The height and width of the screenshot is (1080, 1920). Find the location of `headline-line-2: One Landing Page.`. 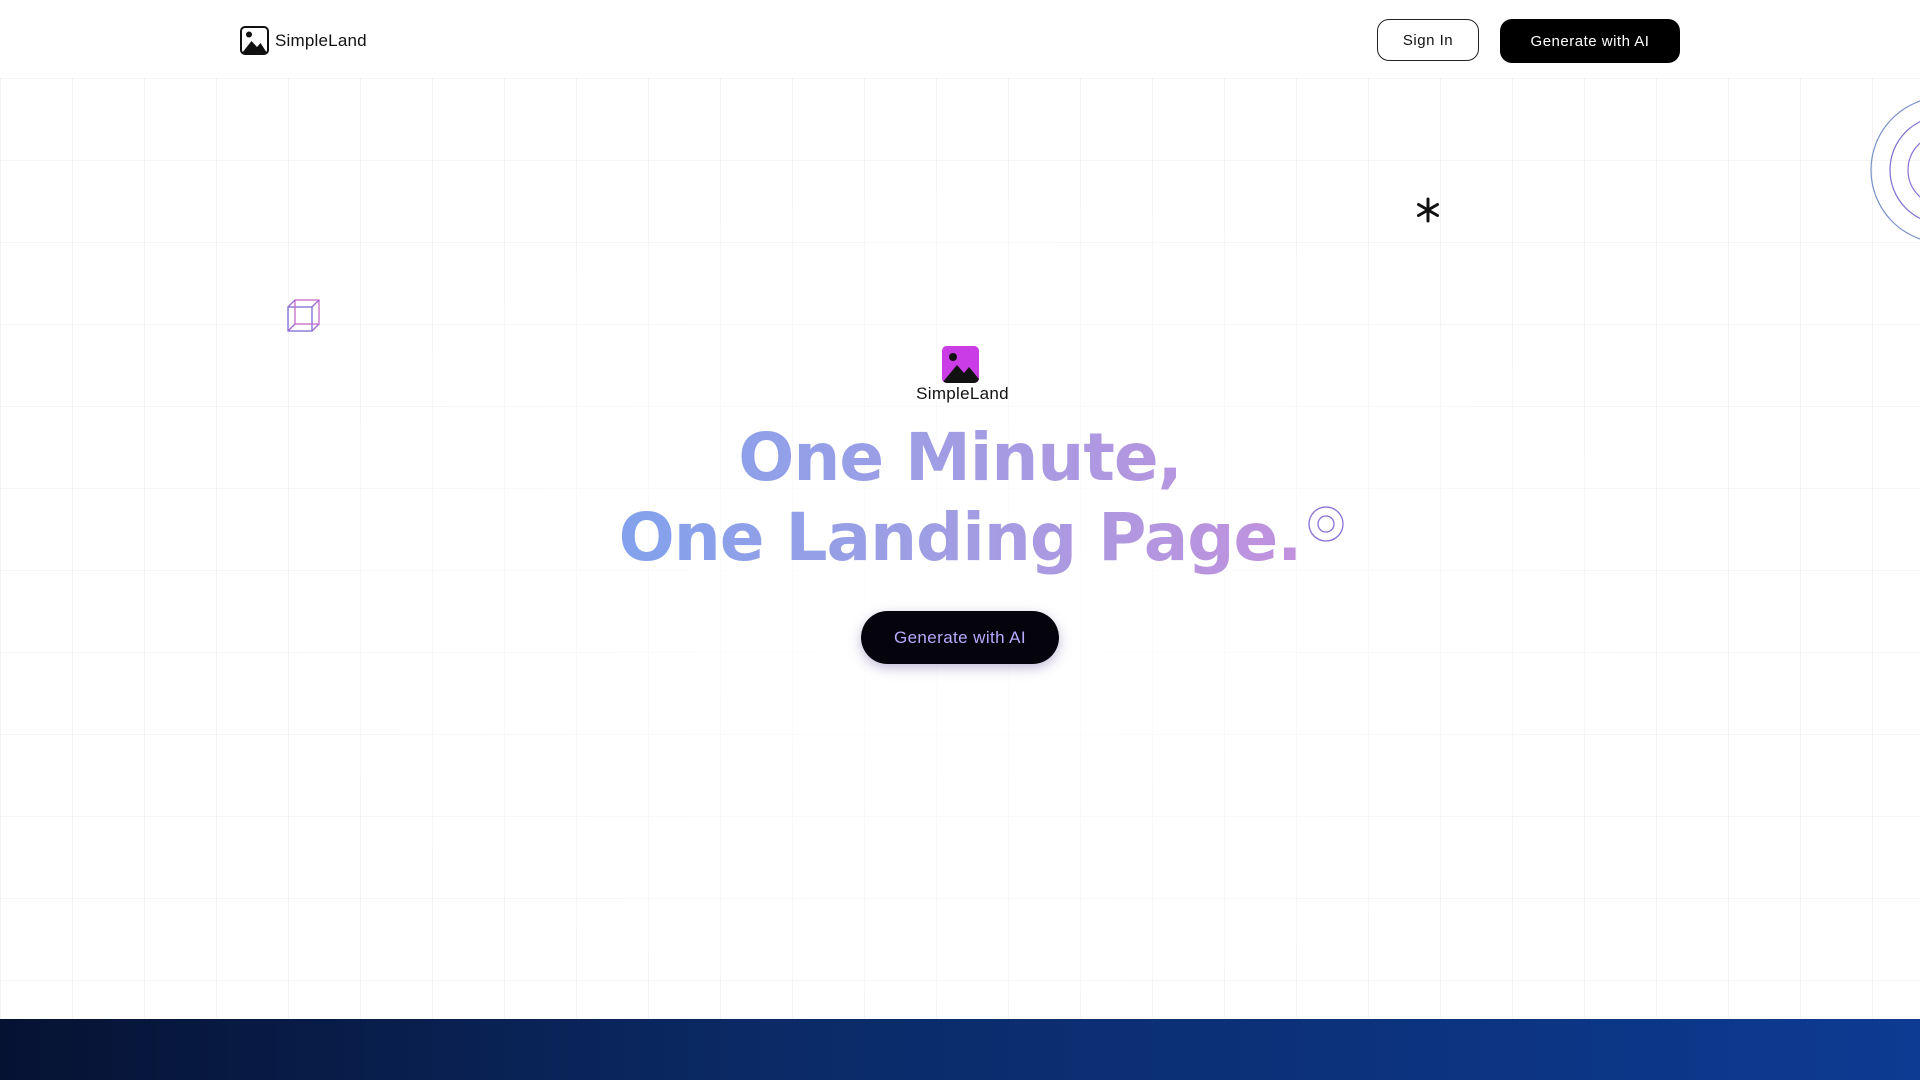

headline-line-2: One Landing Page. is located at coordinates (960, 537).